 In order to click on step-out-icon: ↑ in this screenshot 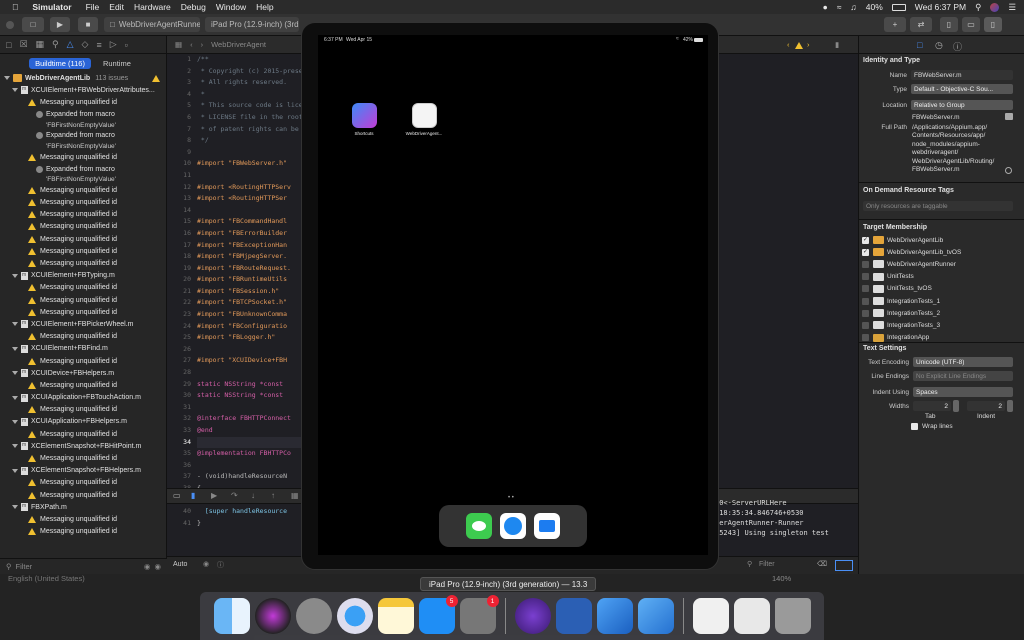, I will do `click(273, 495)`.